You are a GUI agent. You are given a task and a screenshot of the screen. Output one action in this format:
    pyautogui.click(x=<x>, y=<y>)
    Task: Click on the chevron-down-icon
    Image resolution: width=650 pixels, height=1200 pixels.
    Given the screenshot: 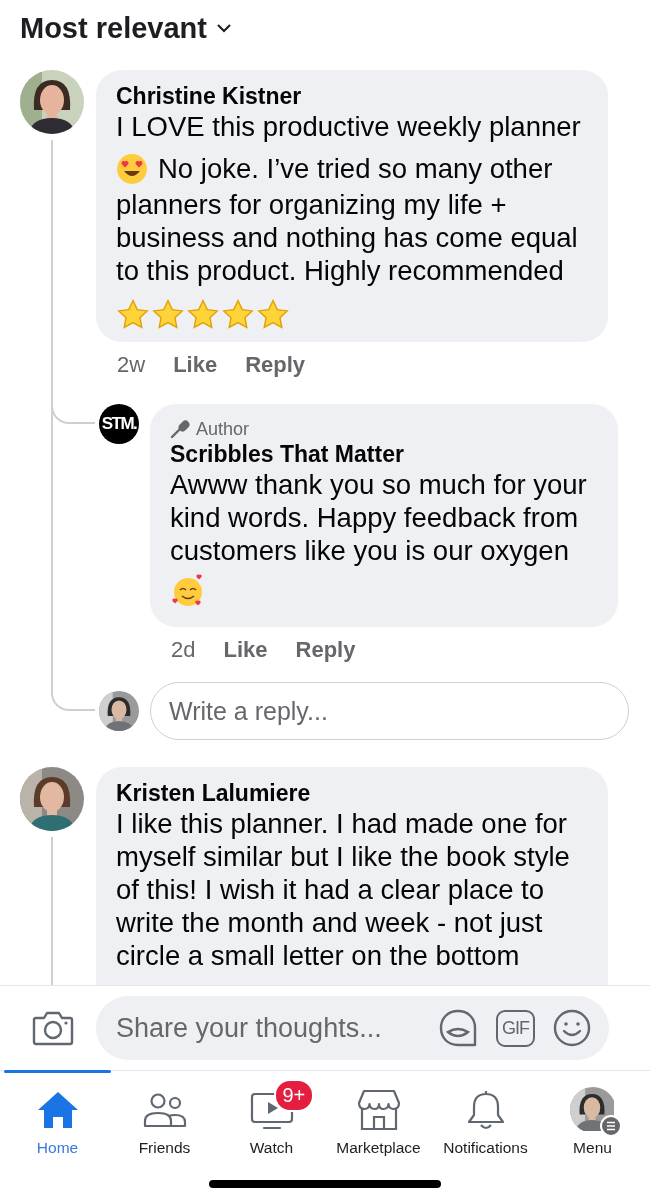 What is the action you would take?
    pyautogui.click(x=223, y=28)
    